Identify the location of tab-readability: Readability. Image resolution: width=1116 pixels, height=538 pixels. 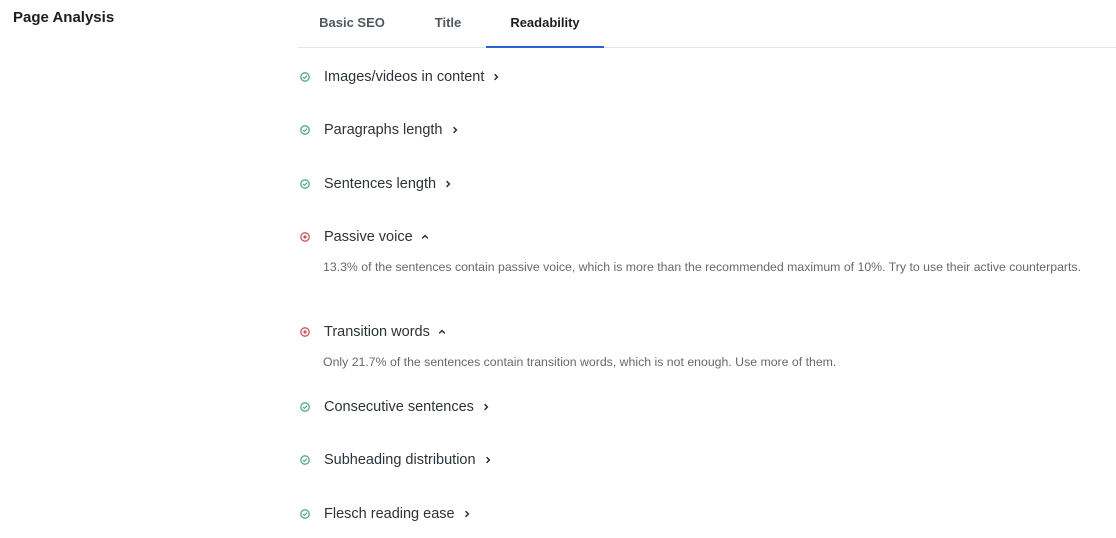
(545, 24).